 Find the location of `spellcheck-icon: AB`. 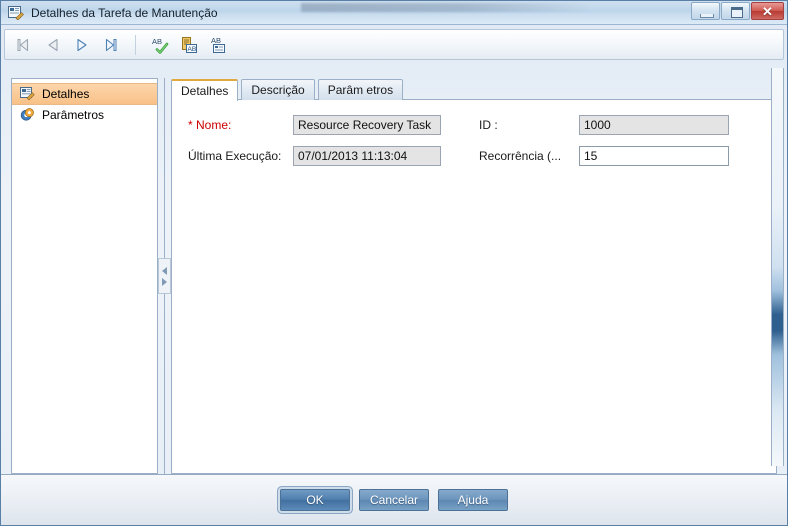

spellcheck-icon: AB is located at coordinates (160, 45).